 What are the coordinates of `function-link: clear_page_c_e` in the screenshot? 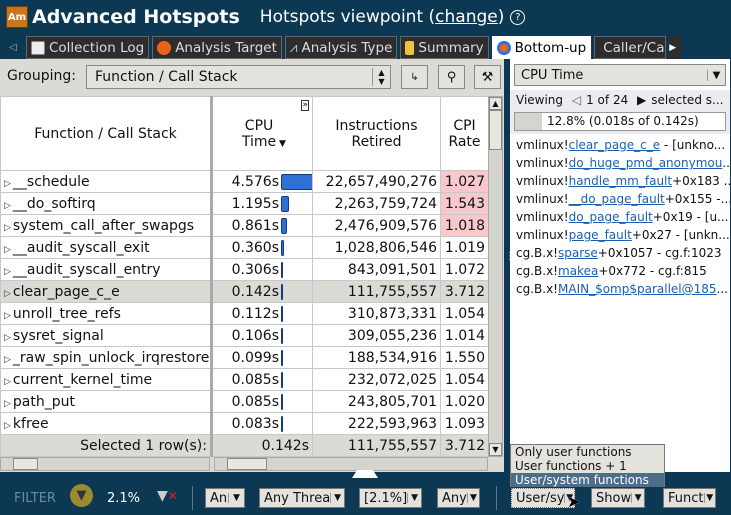 It's located at (615, 145).